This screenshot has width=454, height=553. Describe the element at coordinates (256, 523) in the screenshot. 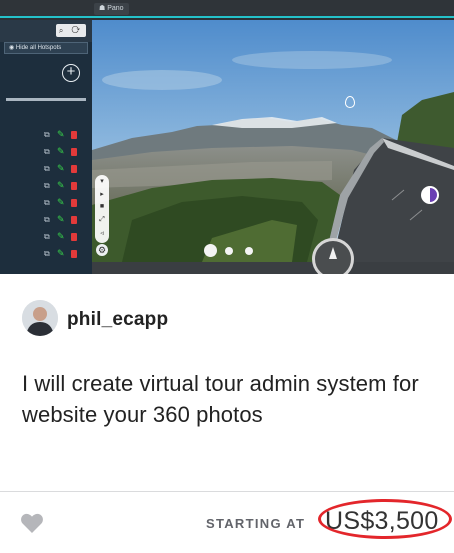

I see `starting-at-label: STARTING AT` at that location.